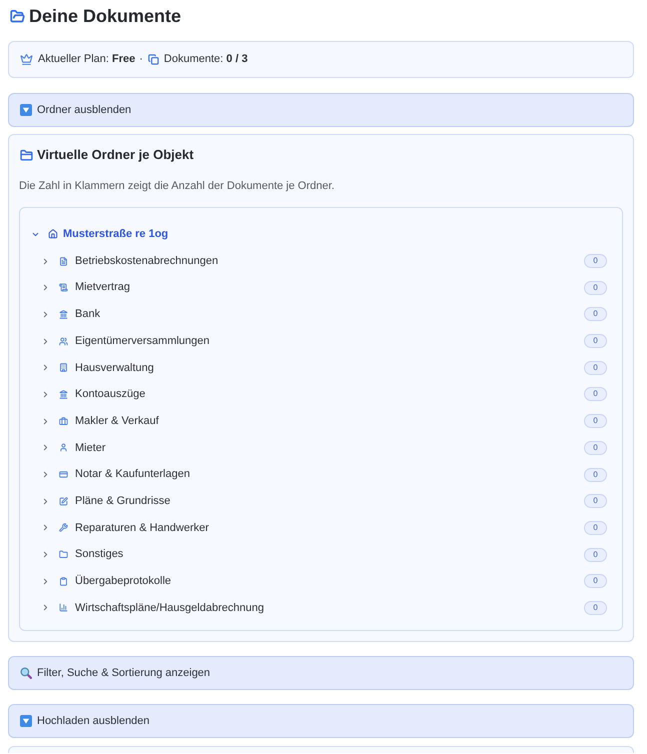 The image size is (647, 754). What do you see at coordinates (123, 581) in the screenshot?
I see `folder-label: Übergabeprotokolle` at bounding box center [123, 581].